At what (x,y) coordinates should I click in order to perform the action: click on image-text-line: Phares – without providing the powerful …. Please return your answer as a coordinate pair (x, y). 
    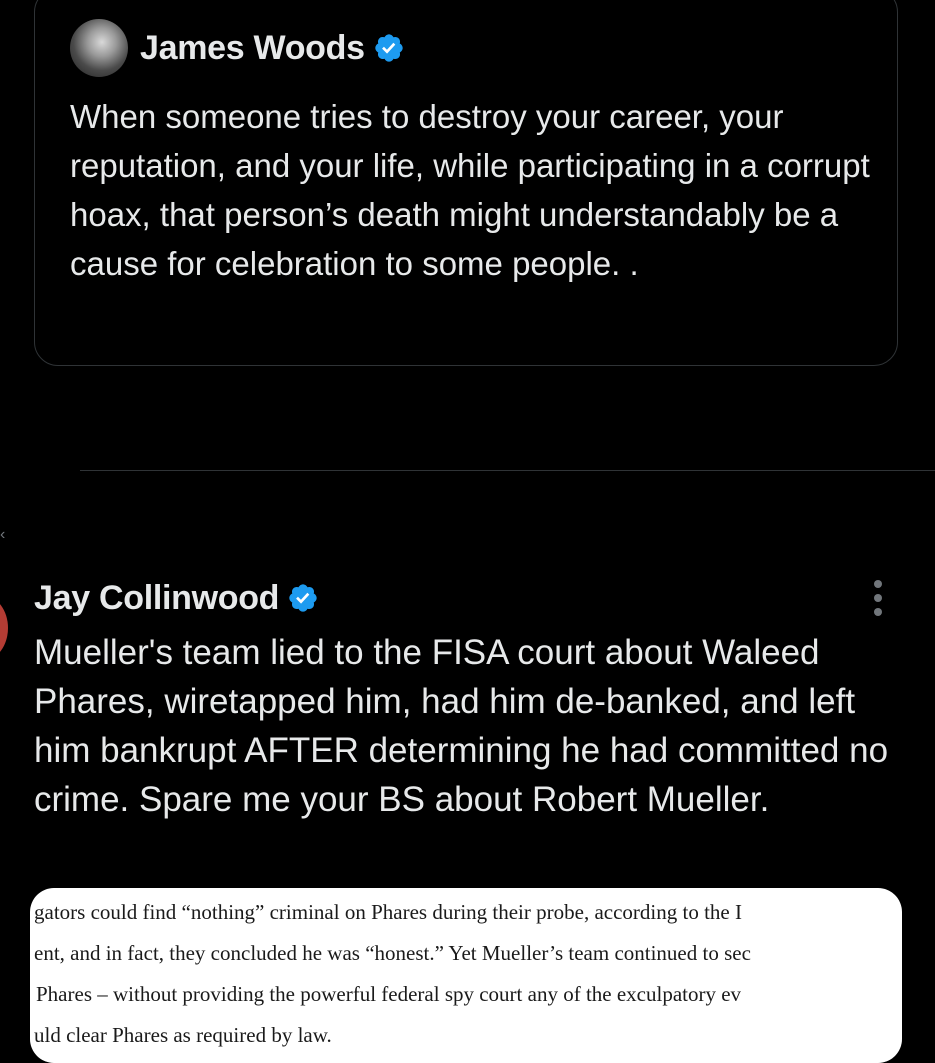
    Looking at the image, I should click on (389, 994).